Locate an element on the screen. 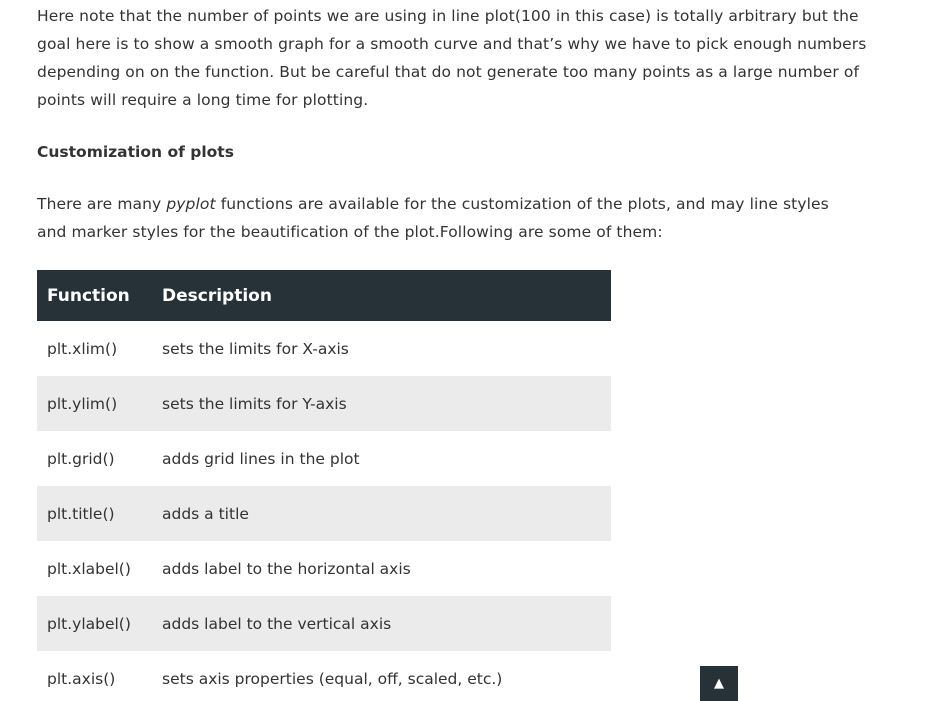  scroll-to-top-button: ▲ is located at coordinates (719, 683).